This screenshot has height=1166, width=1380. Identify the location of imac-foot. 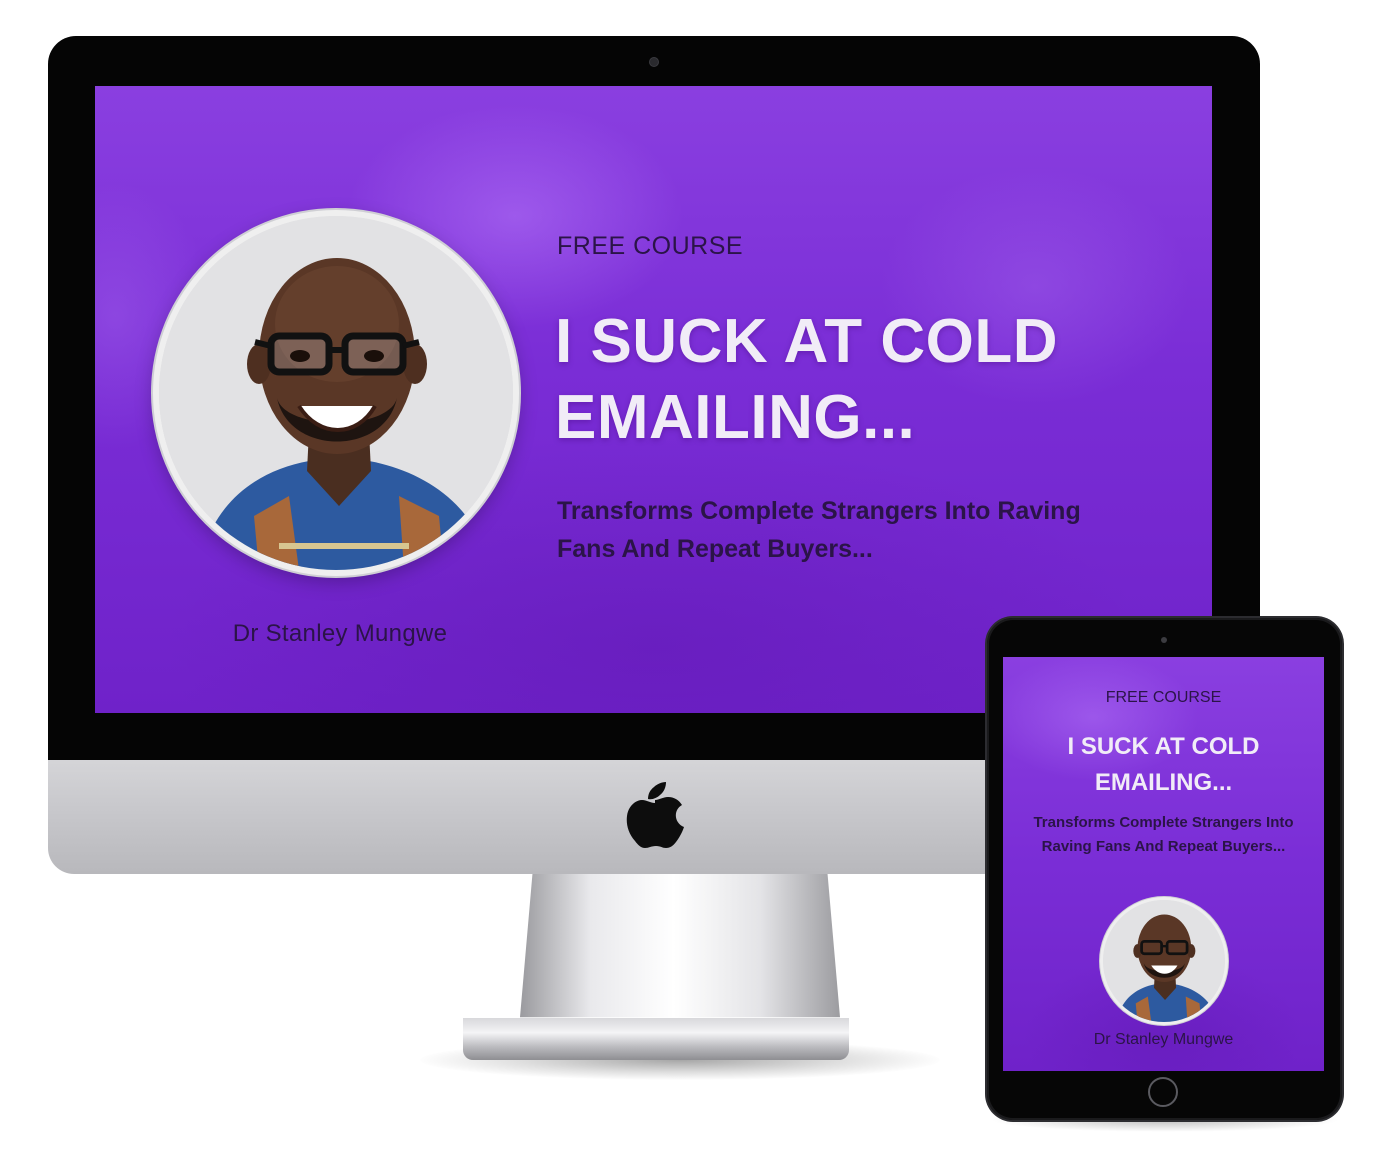
(656, 1039).